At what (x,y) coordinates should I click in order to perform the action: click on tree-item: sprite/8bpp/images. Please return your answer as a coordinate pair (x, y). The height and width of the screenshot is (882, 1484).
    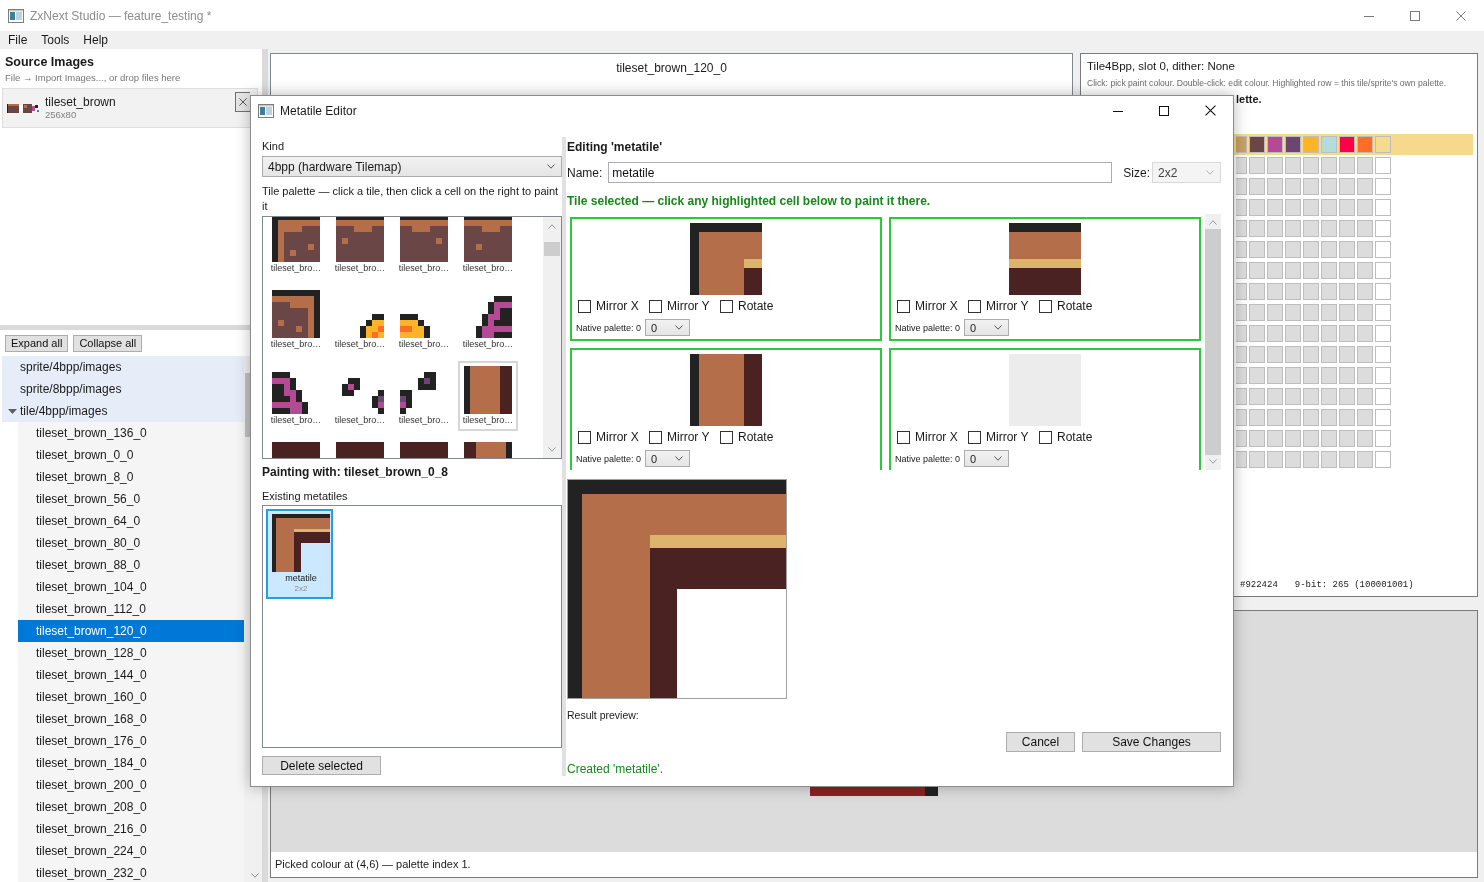
    Looking at the image, I should click on (123, 389).